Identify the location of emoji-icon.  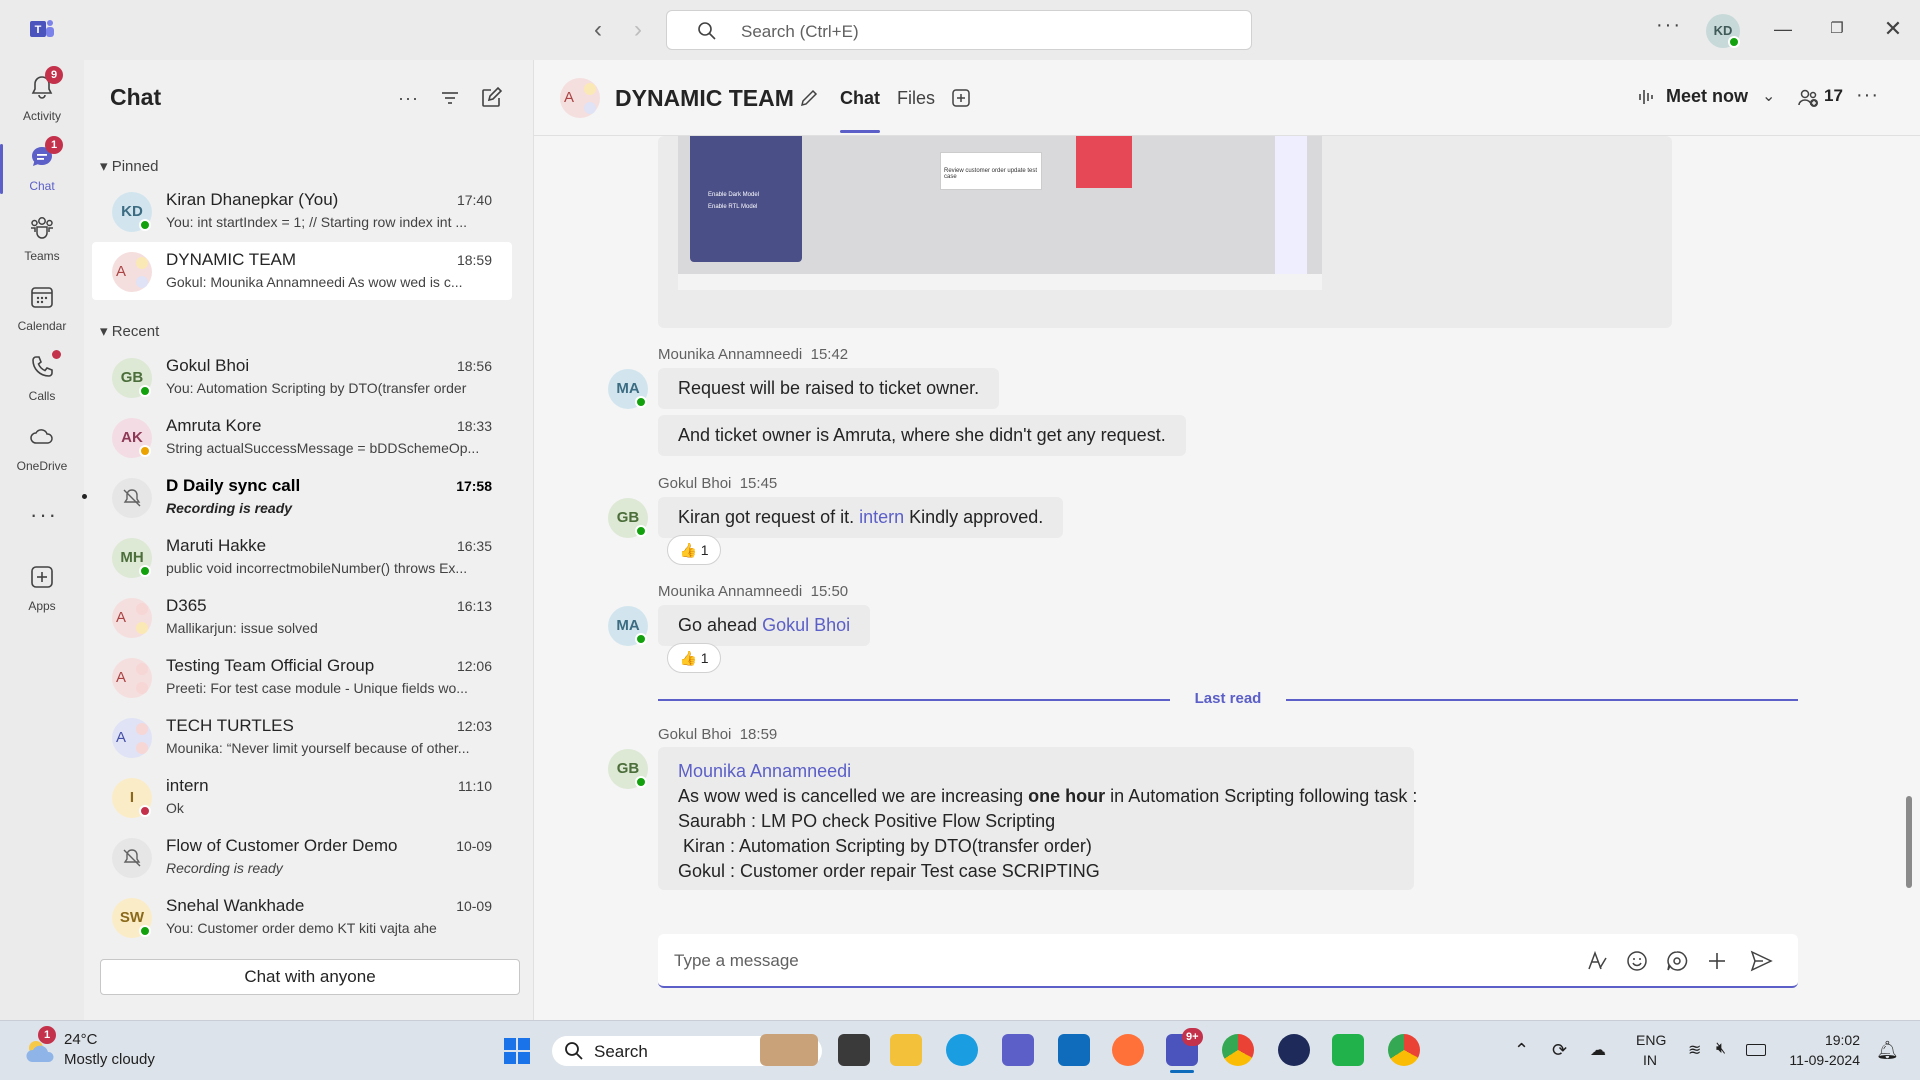
(1637, 961).